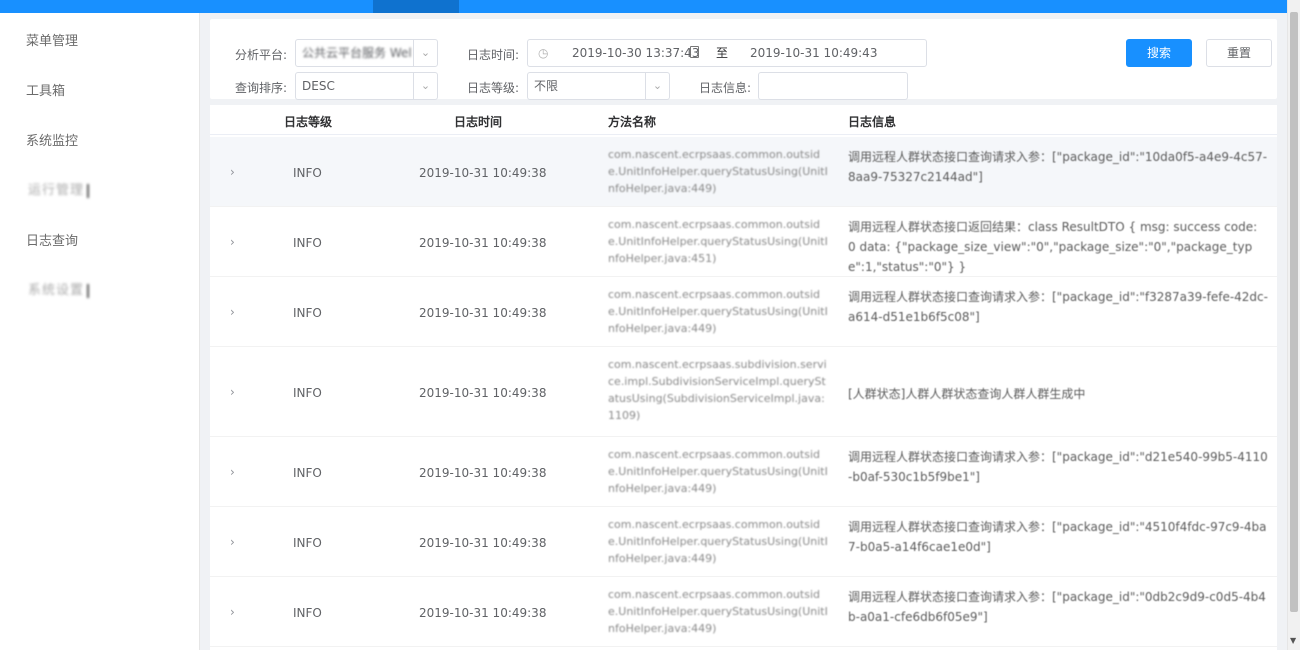  What do you see at coordinates (1293, 640) in the screenshot?
I see `scroll-down-arrow-icon: ▼` at bounding box center [1293, 640].